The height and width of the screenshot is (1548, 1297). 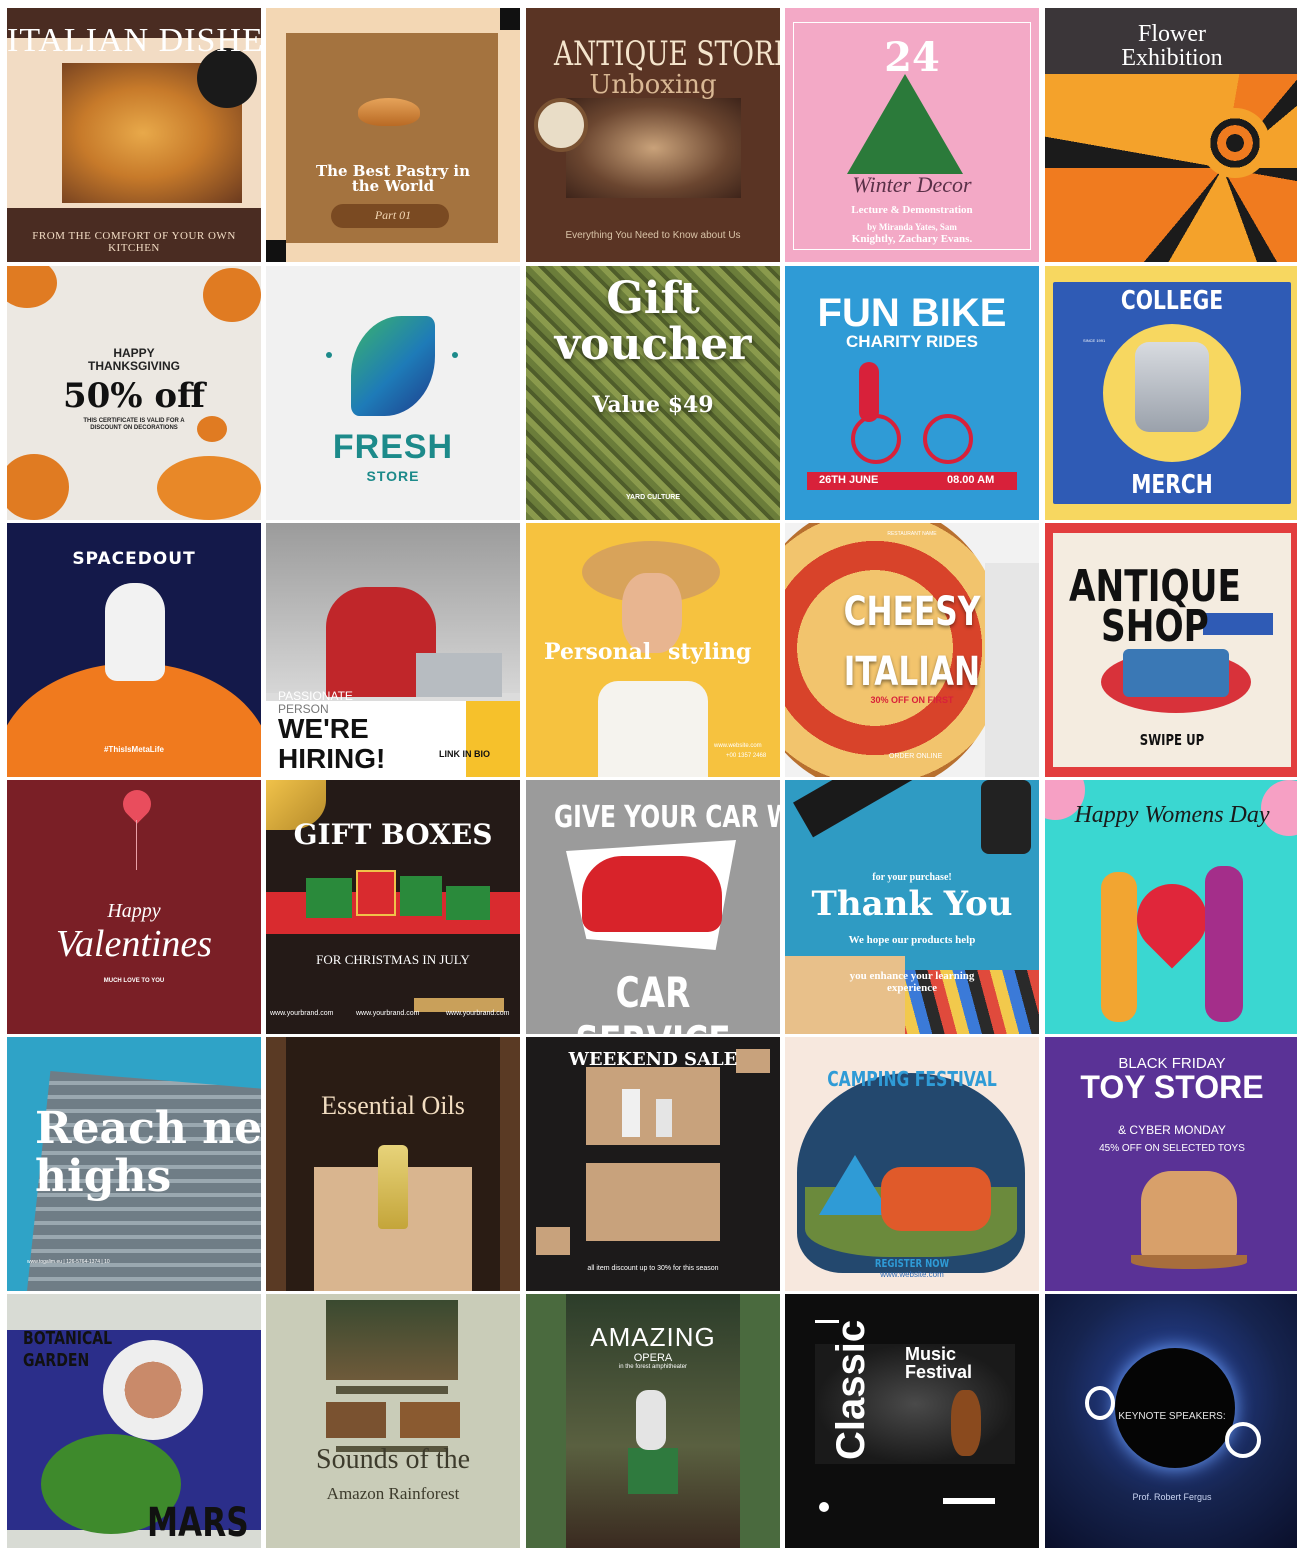 I want to click on template-card-car-service: GIVE YOUR CAR WINGS CAR SERVICE, so click(x=653, y=907).